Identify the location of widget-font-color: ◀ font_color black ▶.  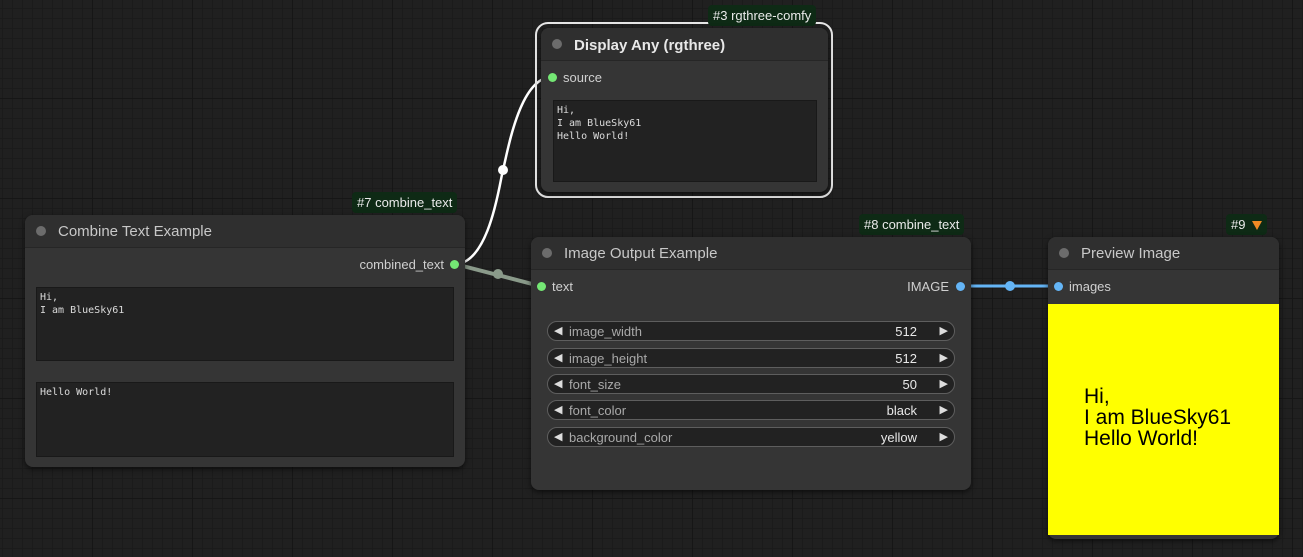
(751, 410).